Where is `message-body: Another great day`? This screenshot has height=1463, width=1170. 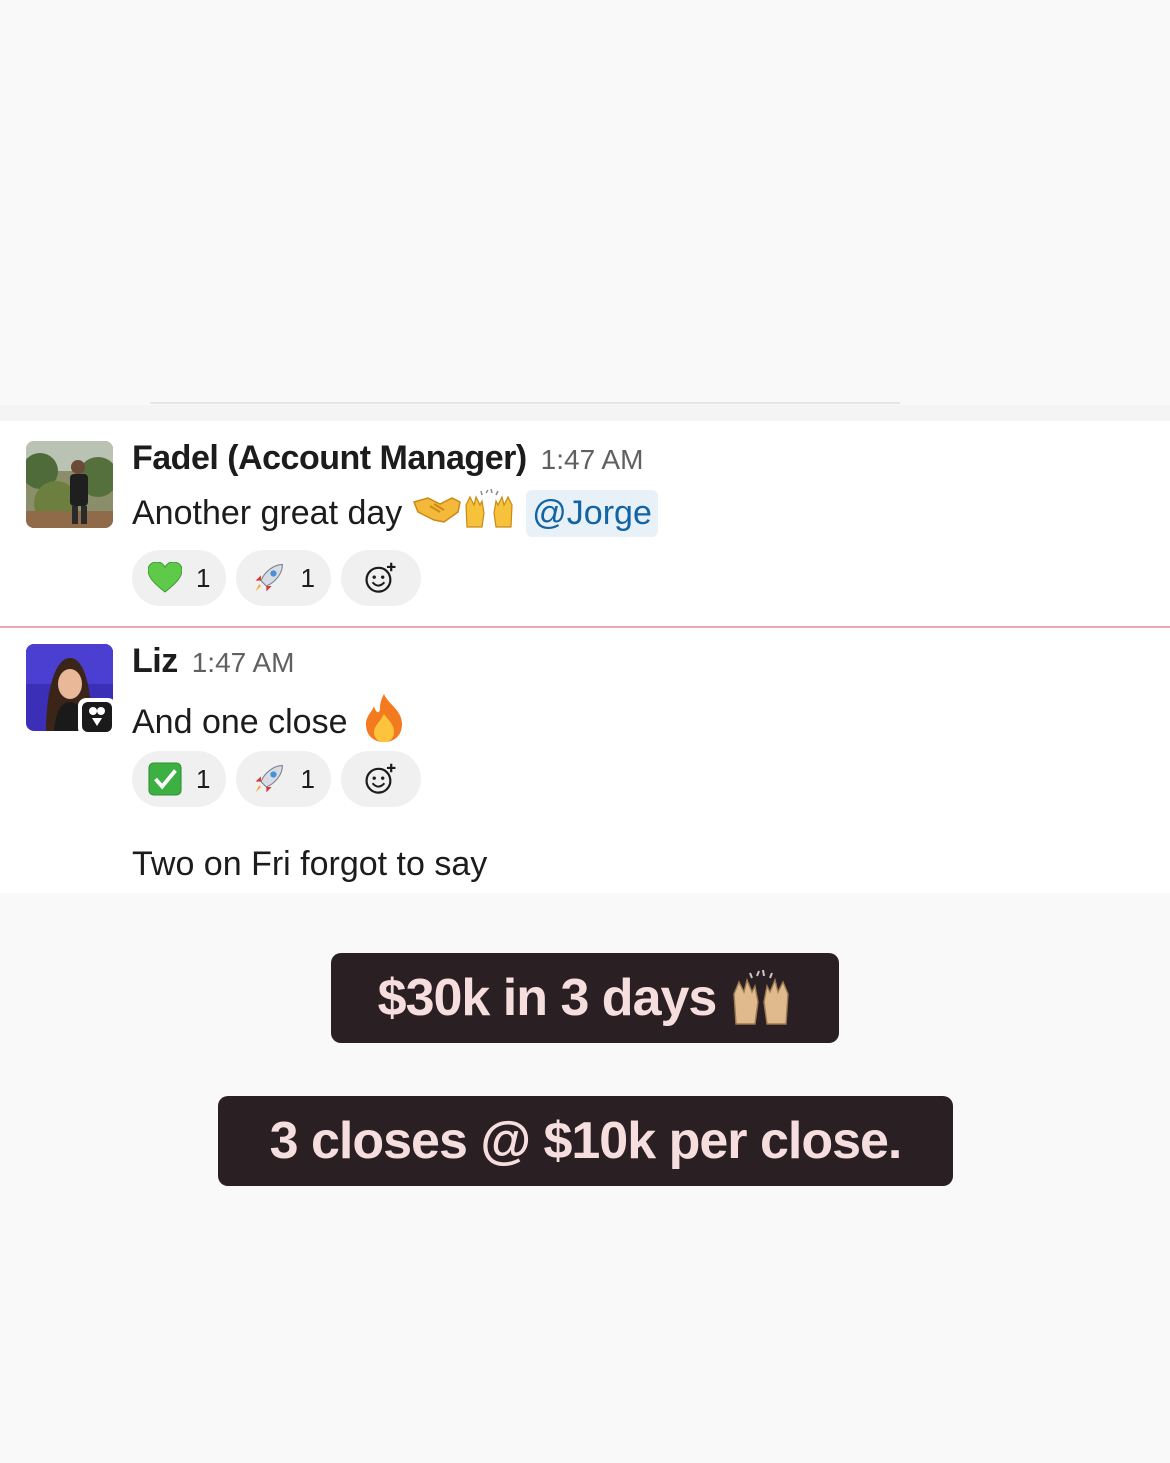 message-body: Another great day is located at coordinates (267, 513).